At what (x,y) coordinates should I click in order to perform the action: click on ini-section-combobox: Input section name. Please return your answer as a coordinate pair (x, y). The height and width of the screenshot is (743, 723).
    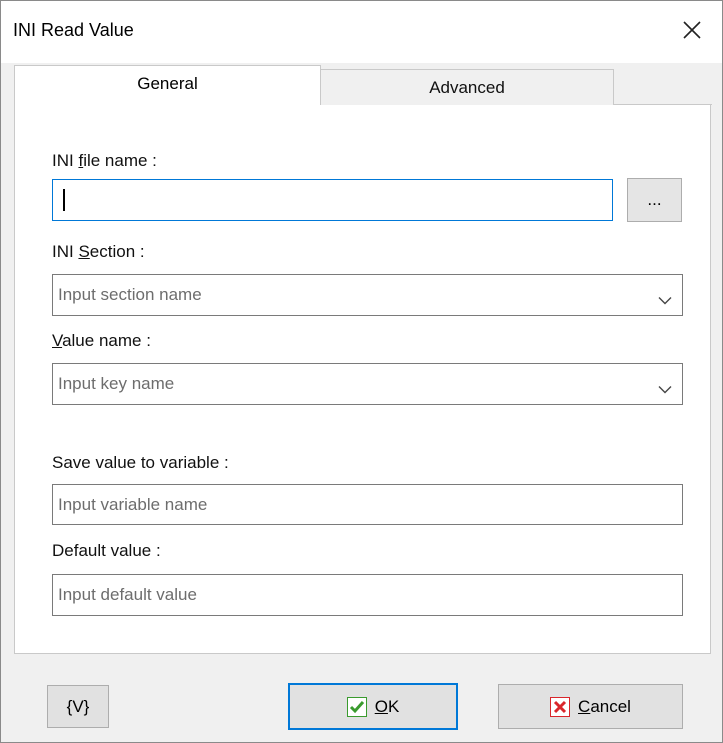
    Looking at the image, I should click on (367, 295).